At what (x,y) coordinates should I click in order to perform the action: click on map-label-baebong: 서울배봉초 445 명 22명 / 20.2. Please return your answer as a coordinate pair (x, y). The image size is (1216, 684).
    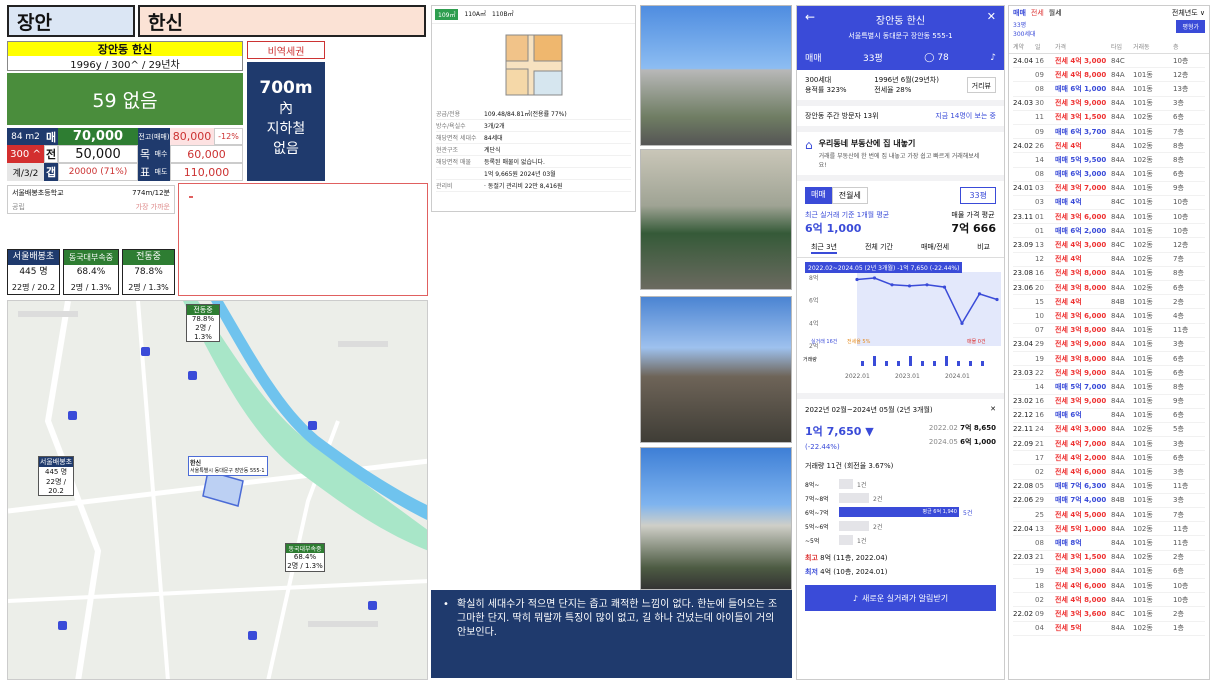
    Looking at the image, I should click on (56, 476).